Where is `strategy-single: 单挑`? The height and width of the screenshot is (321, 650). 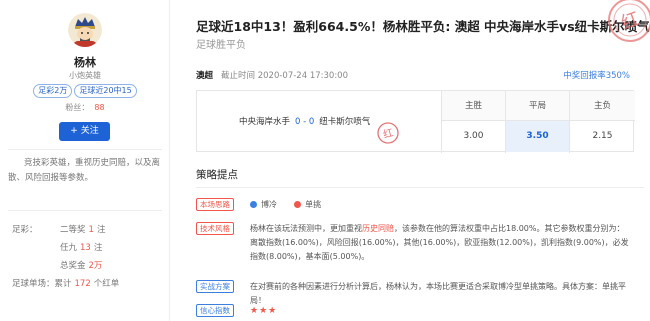
strategy-single: 单挑 is located at coordinates (313, 204).